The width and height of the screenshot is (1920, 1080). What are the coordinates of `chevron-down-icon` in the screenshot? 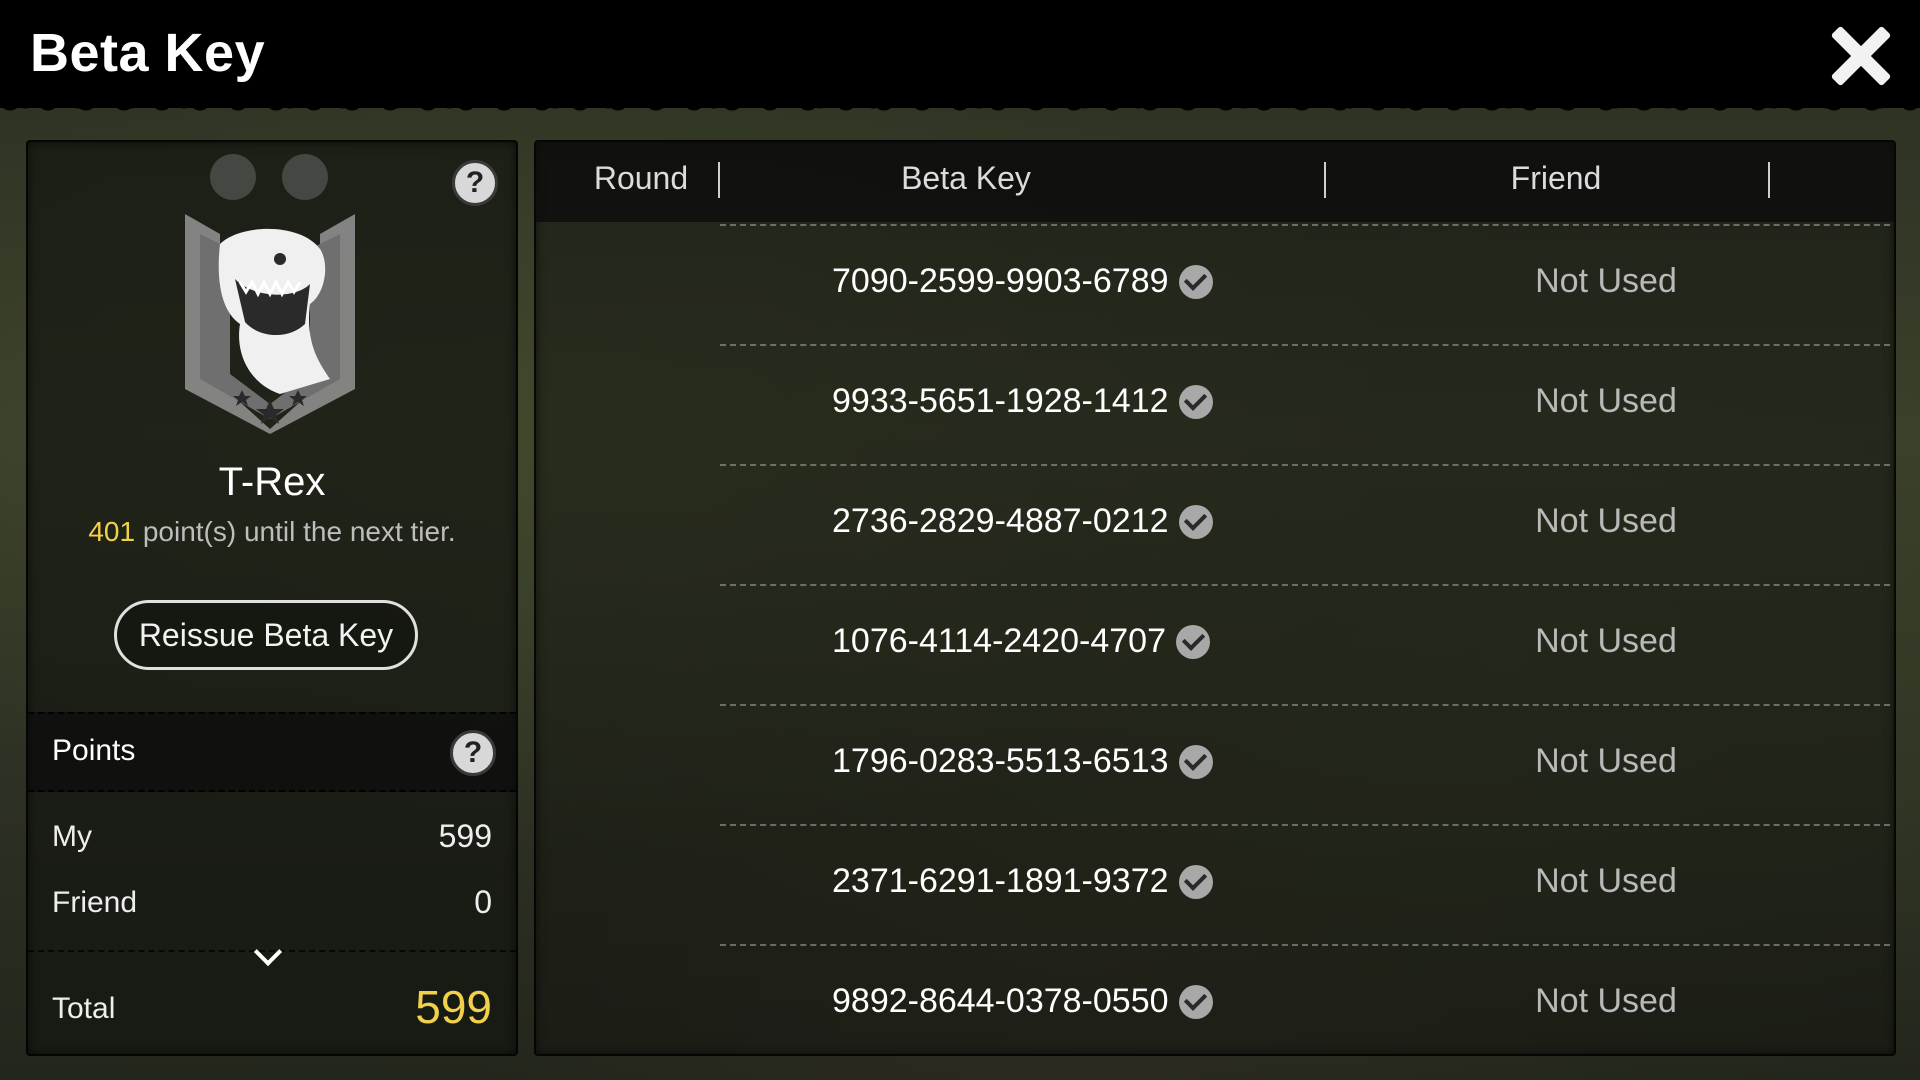 It's located at (268, 952).